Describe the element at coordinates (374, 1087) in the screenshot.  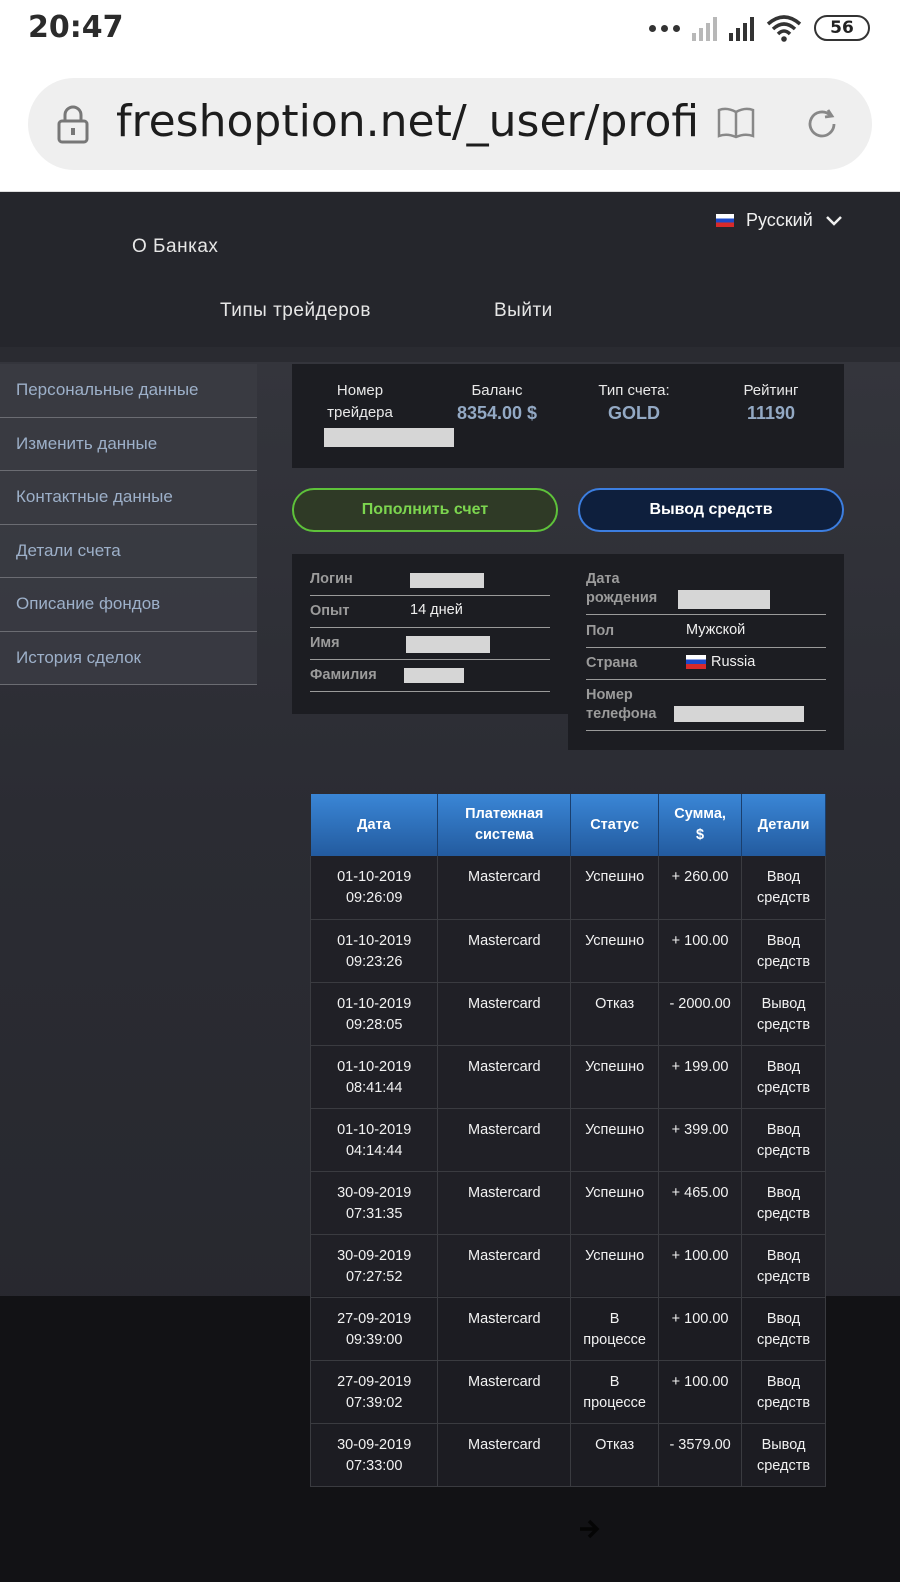
I see `cell-date-text: 08:41:44` at that location.